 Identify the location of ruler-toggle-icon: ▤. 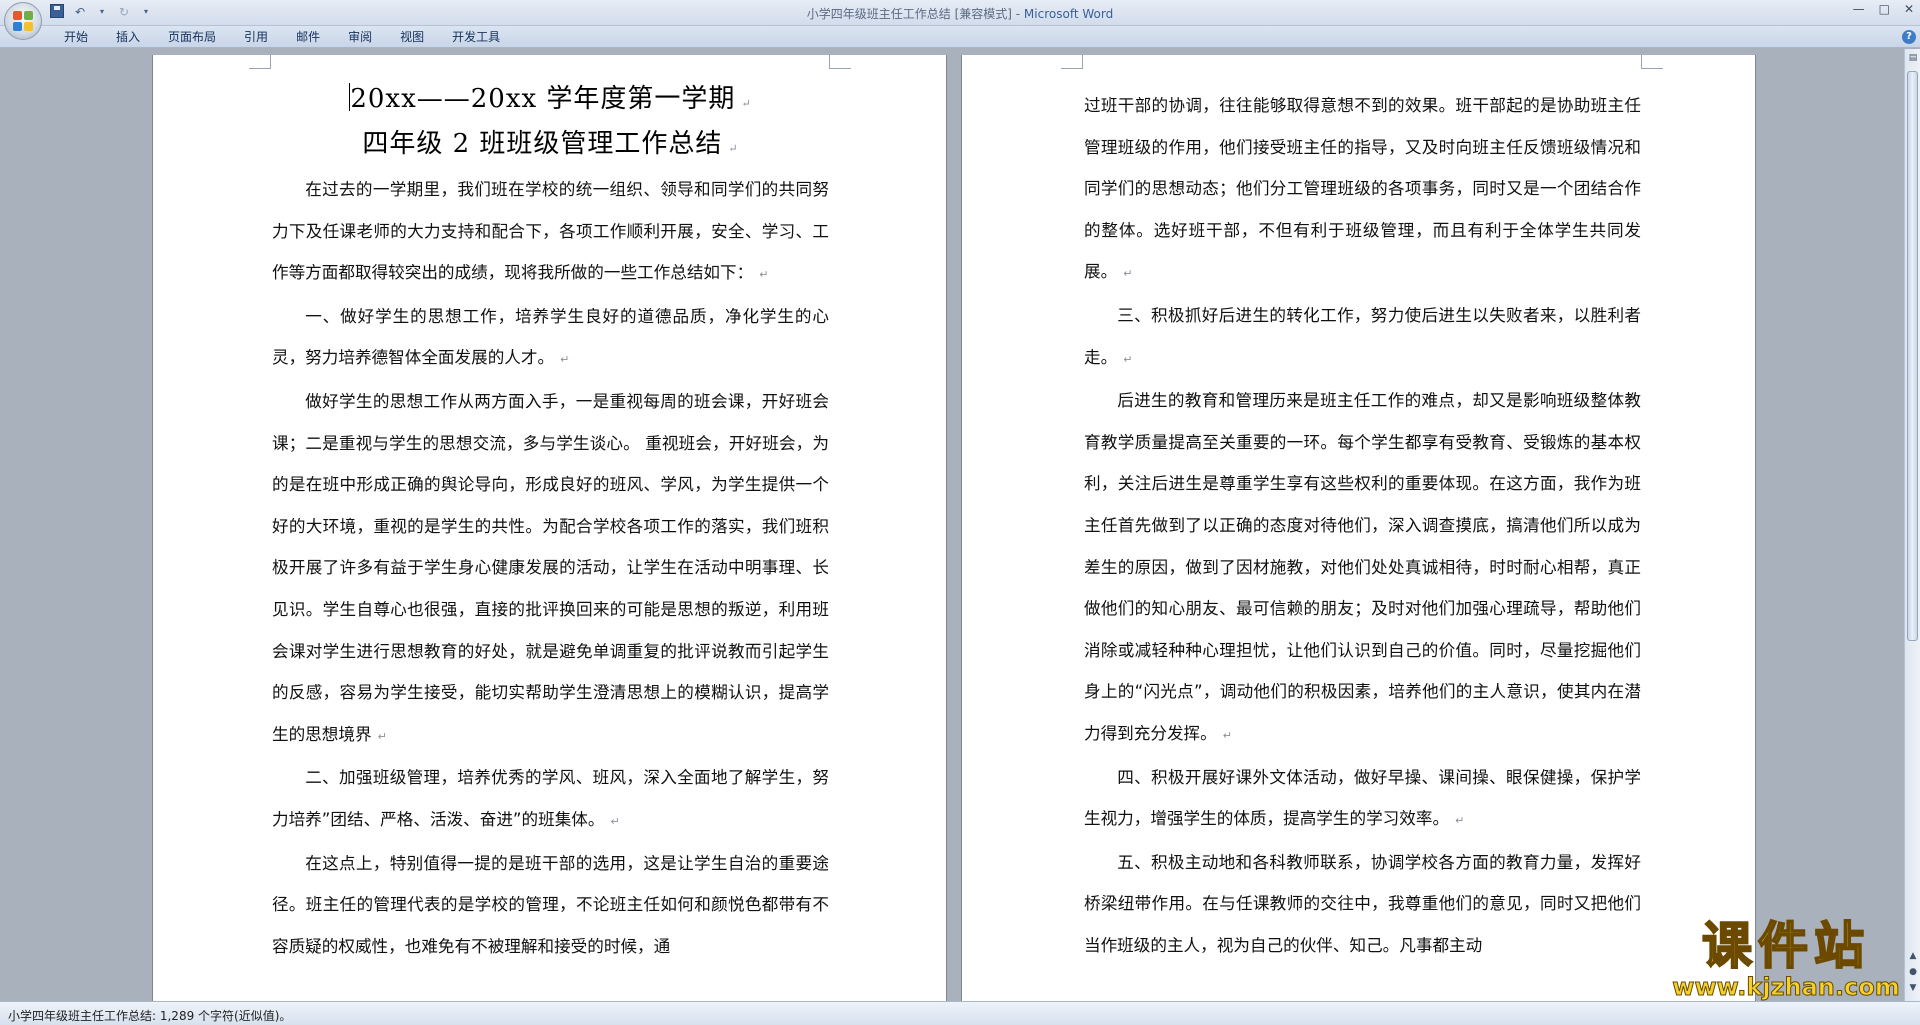
(1913, 58).